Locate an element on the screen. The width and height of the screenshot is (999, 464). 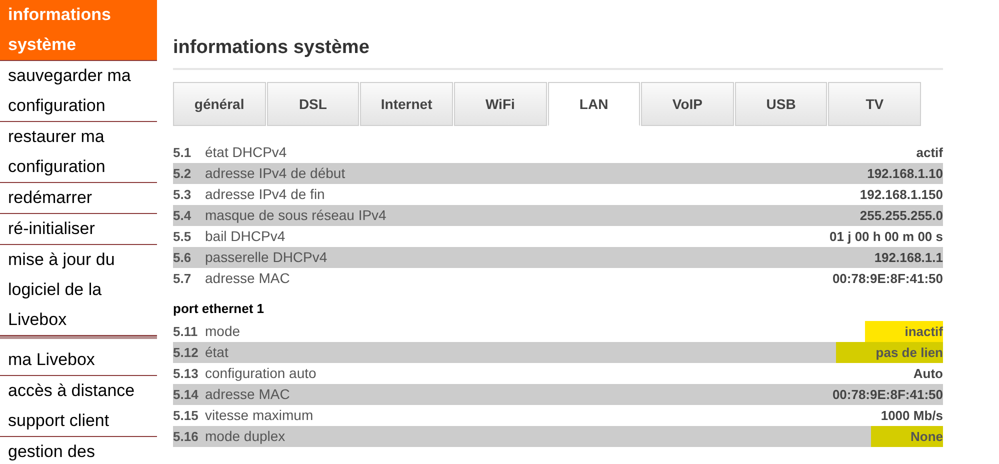
tab: WiFi is located at coordinates (500, 104).